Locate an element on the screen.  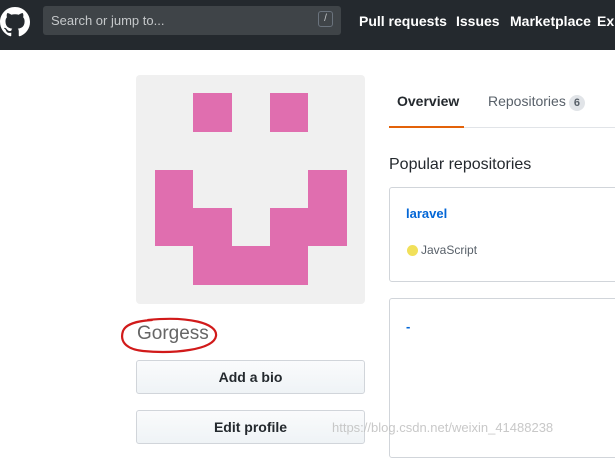
tab-overview: Overview is located at coordinates (428, 101).